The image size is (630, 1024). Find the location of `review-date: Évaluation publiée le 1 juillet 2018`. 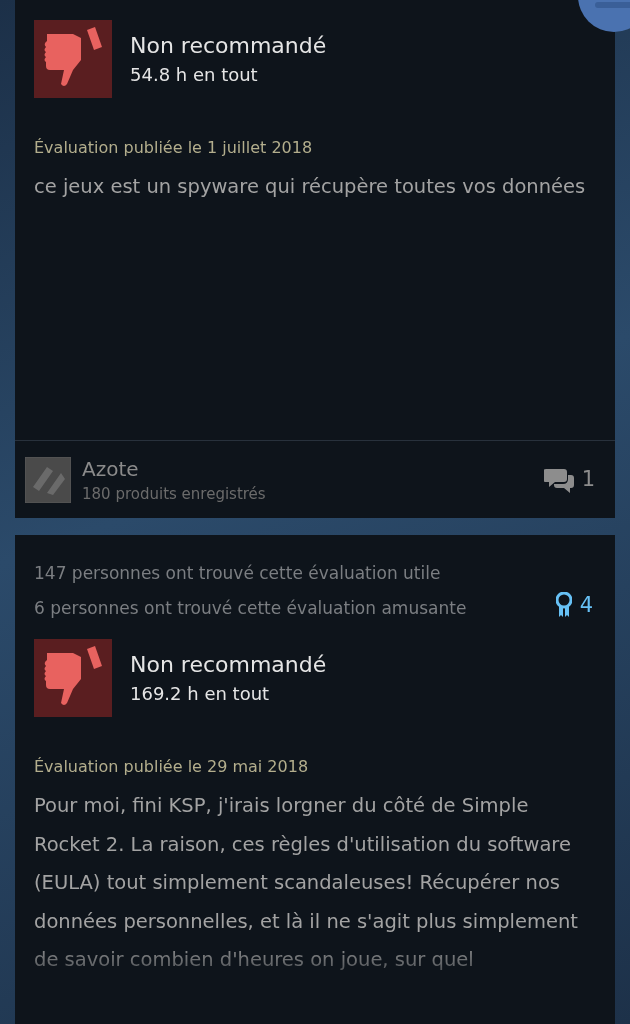

review-date: Évaluation publiée le 1 juillet 2018 is located at coordinates (174, 148).